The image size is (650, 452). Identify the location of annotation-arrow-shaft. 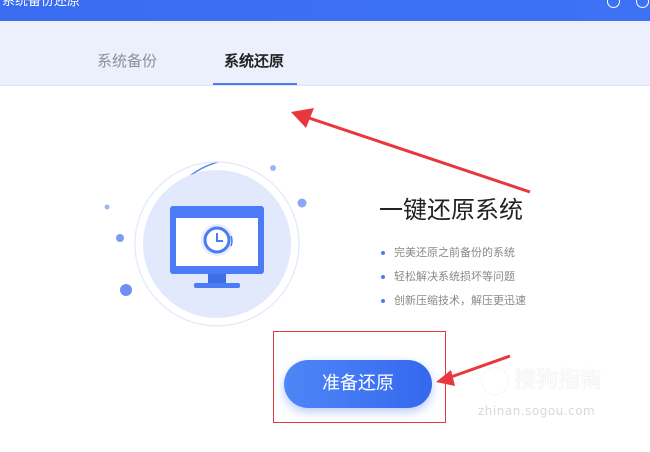
(418, 154).